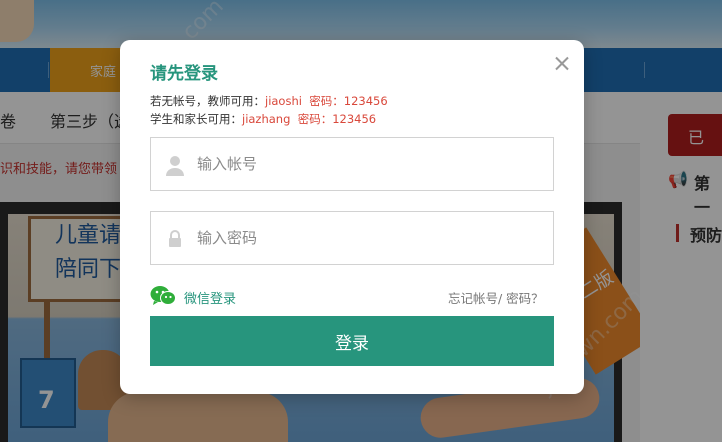 The width and height of the screenshot is (722, 442). I want to click on username-field, so click(352, 164).